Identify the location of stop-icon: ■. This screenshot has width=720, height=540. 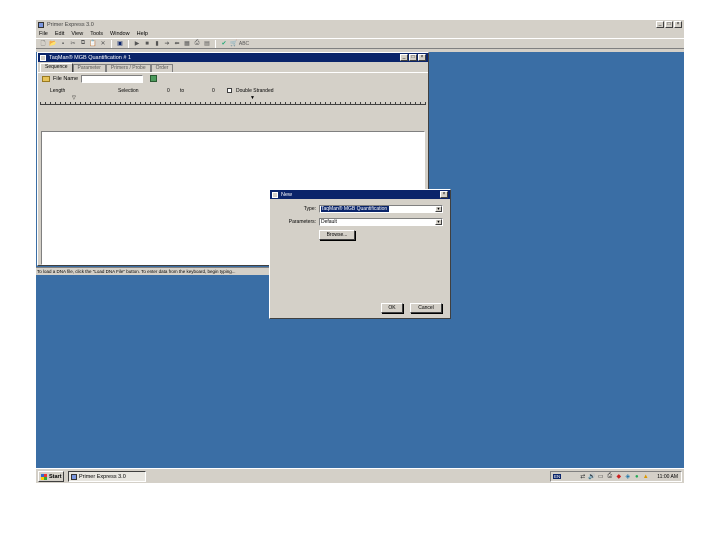
(147, 44).